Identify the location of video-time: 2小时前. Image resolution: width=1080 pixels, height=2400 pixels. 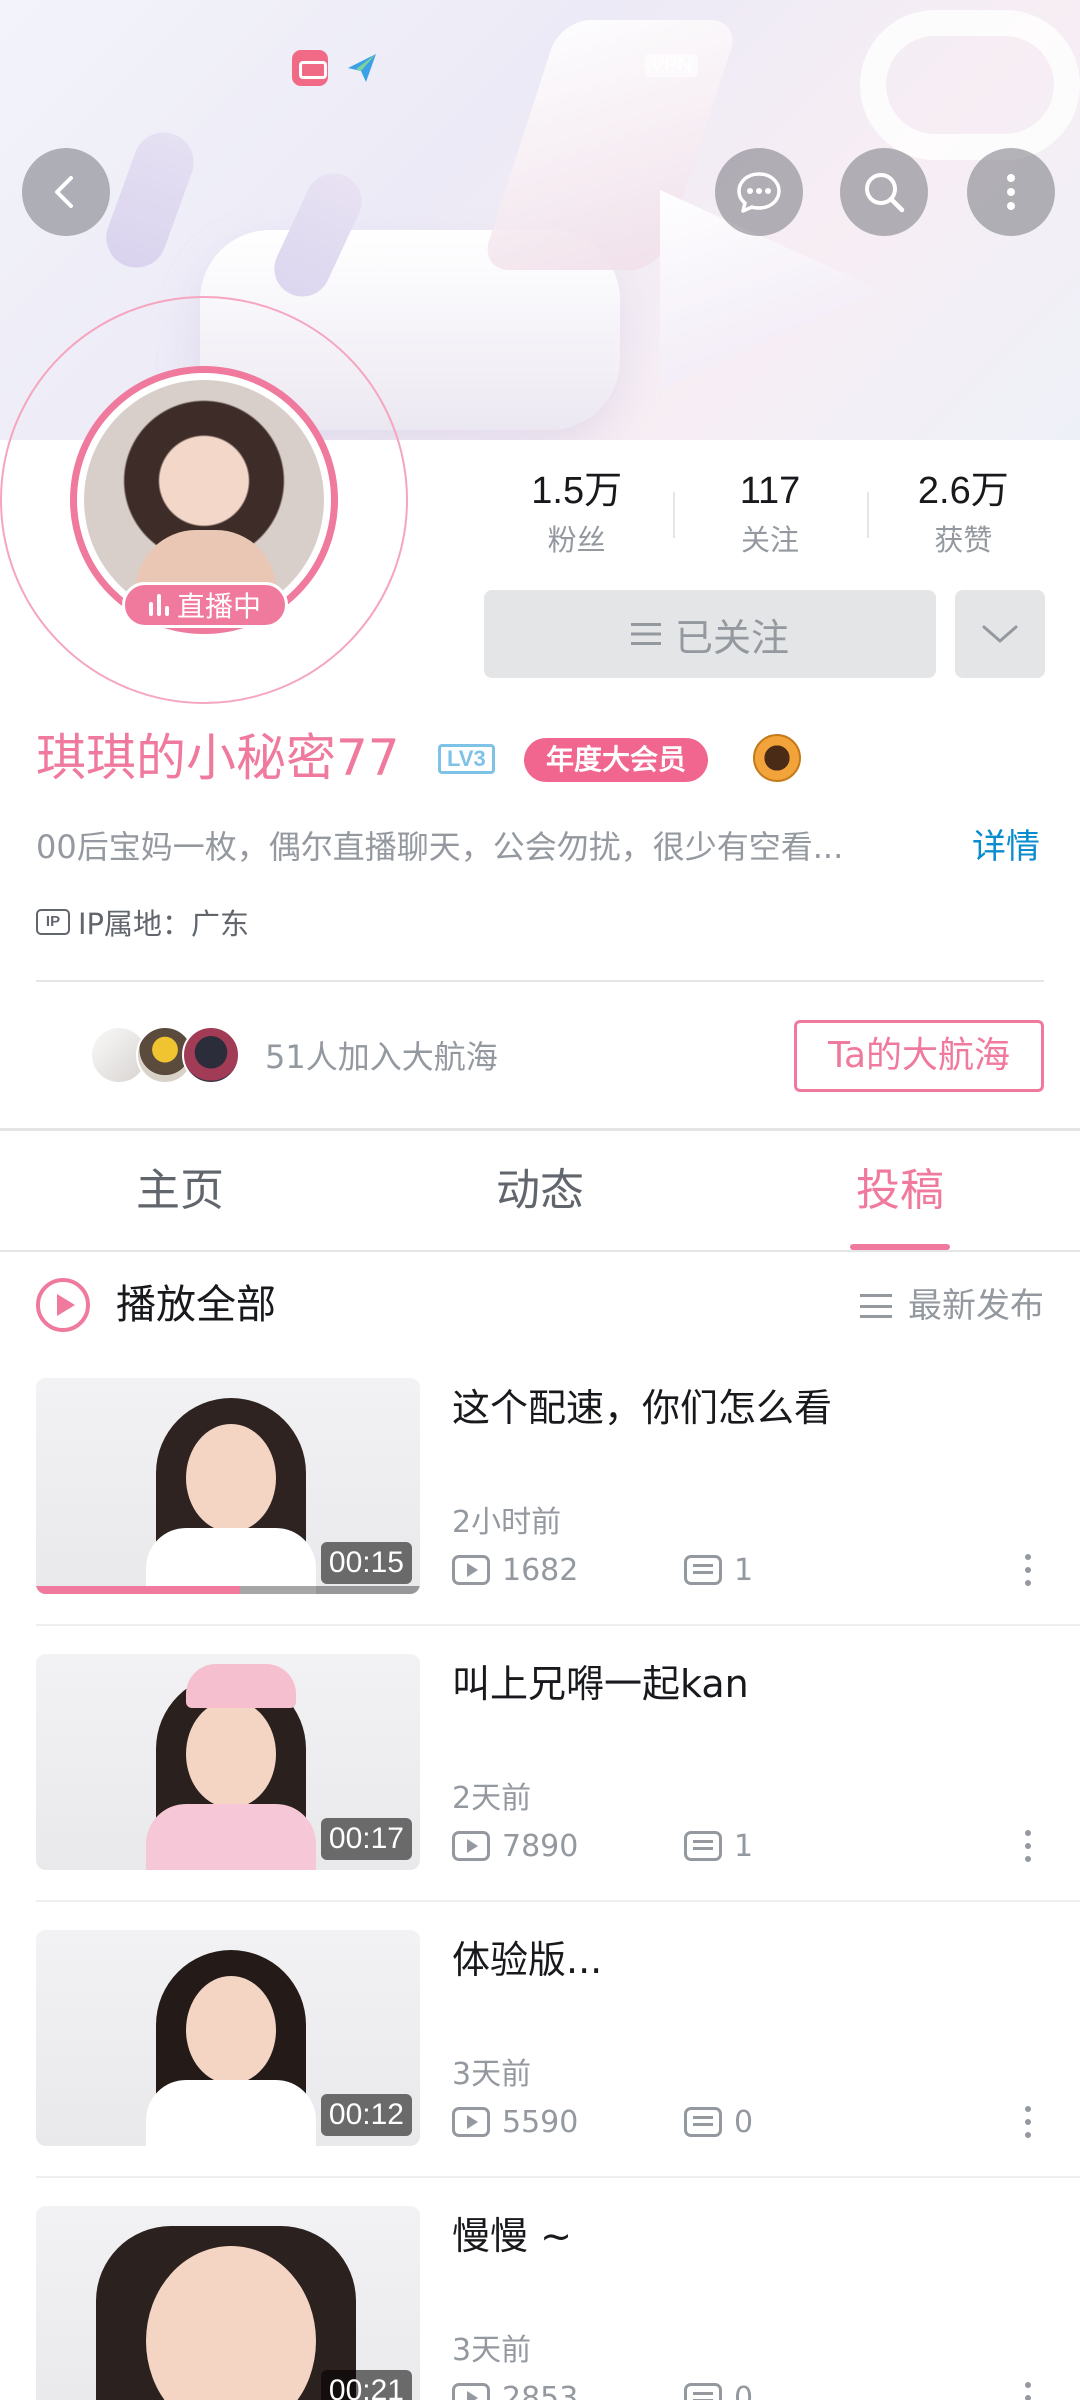
(507, 1522).